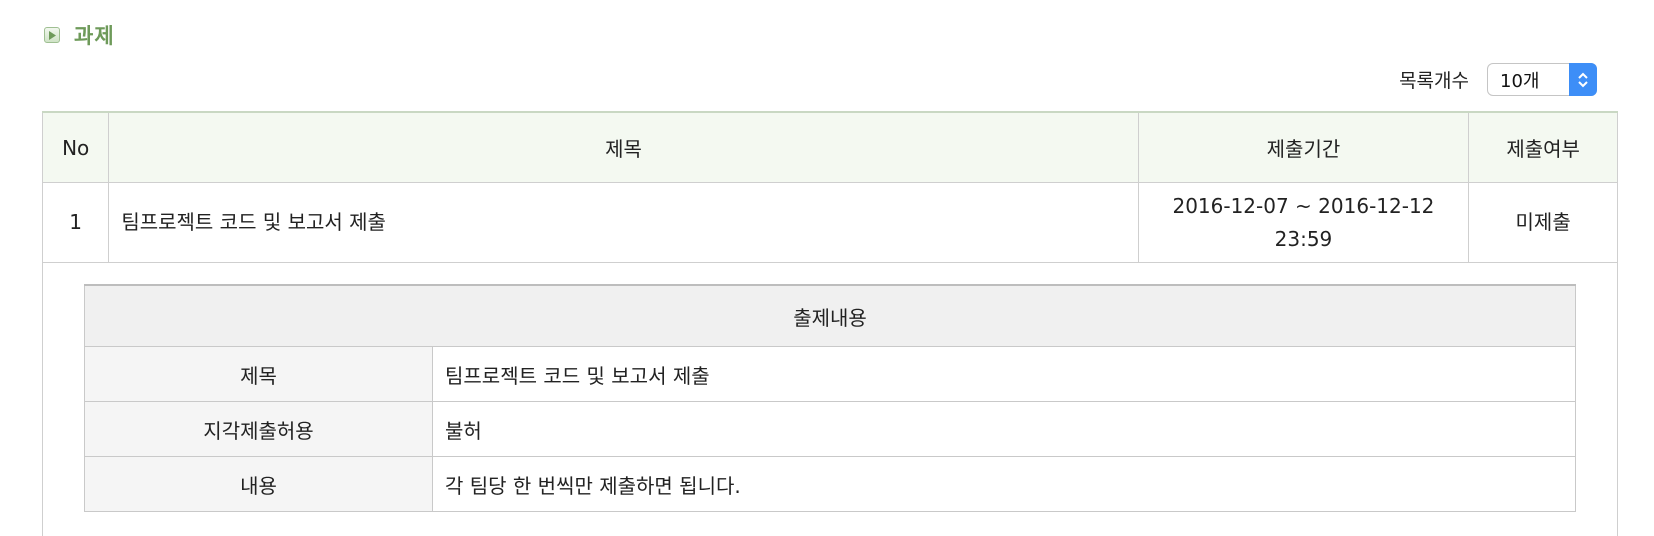  What do you see at coordinates (1303, 147) in the screenshot?
I see `header-period: 제출기간` at bounding box center [1303, 147].